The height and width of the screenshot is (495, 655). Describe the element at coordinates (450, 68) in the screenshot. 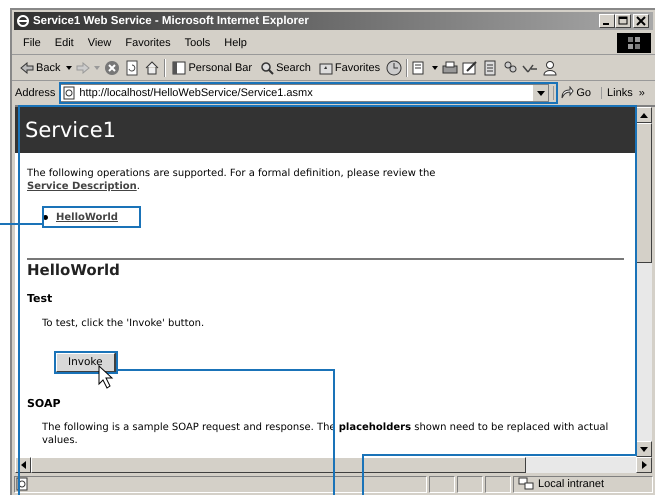

I see `print-icon` at that location.